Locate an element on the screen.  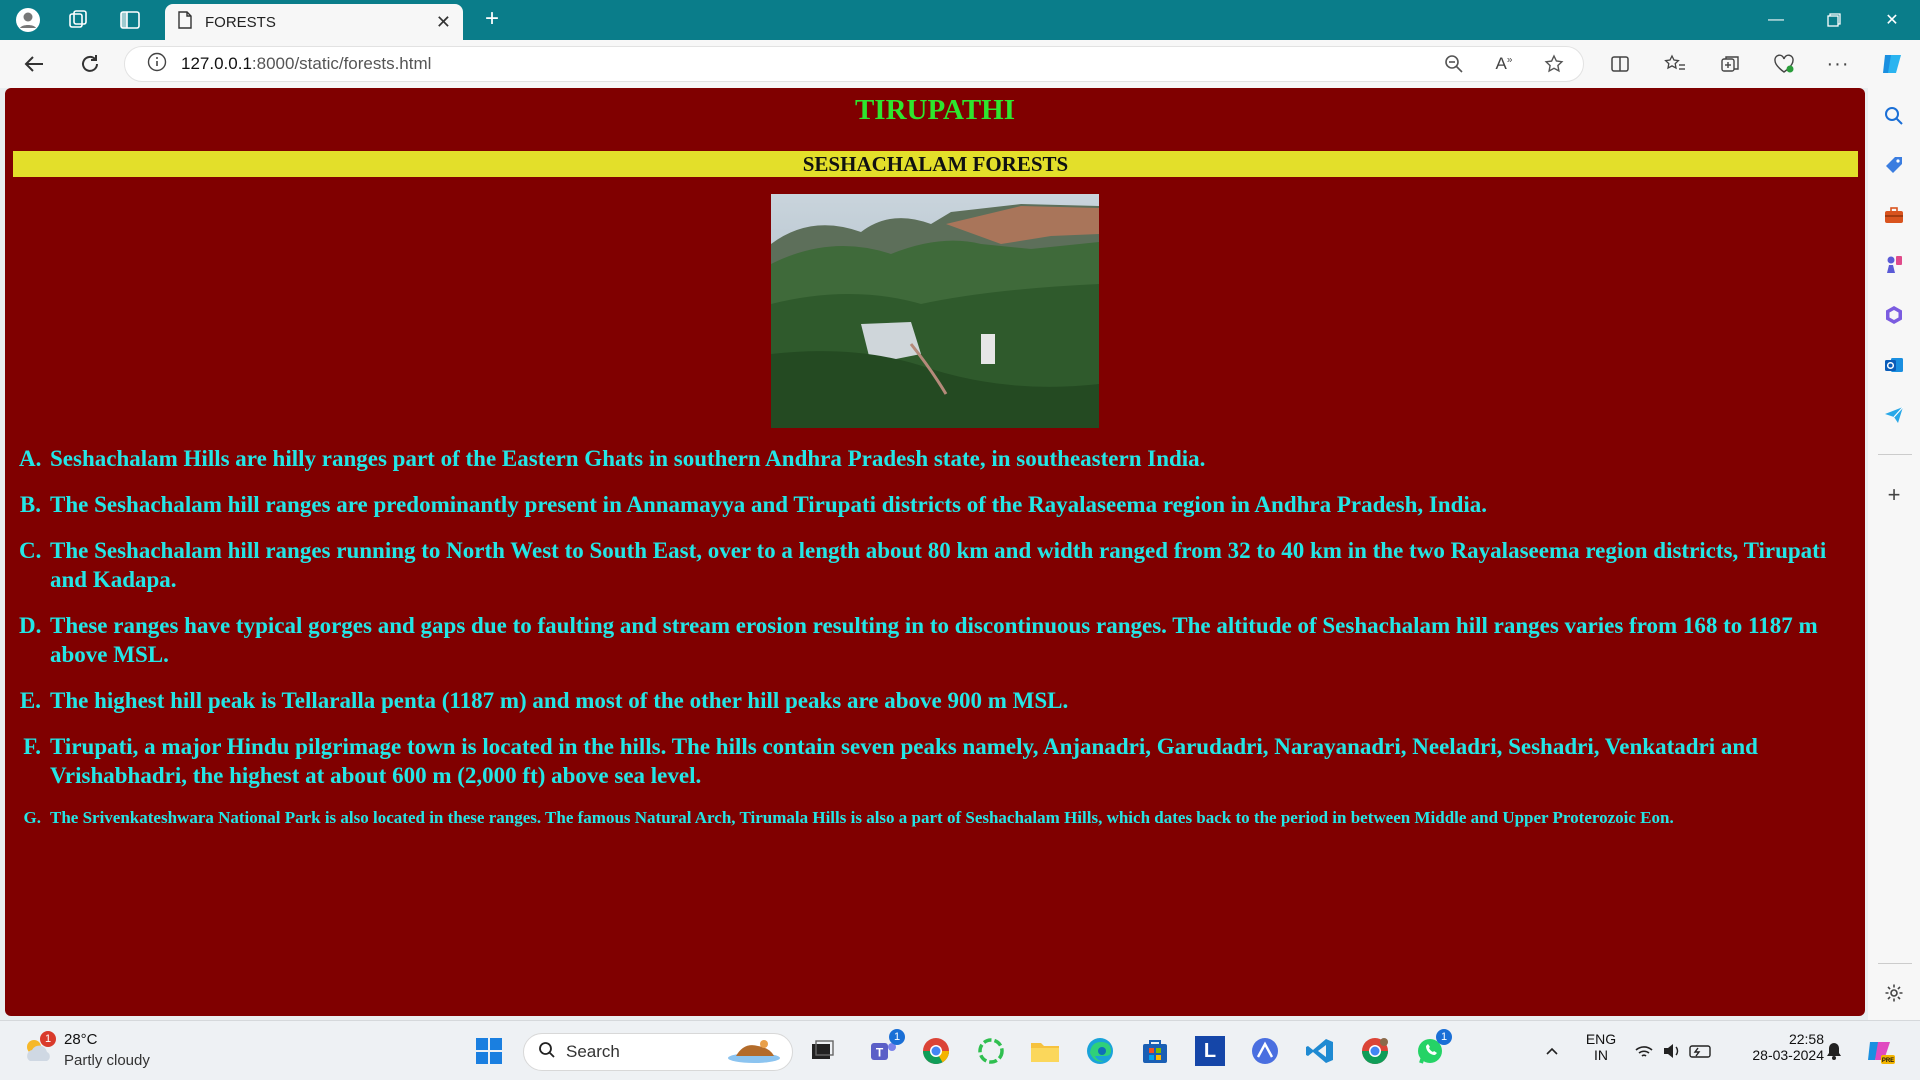
read-aloud-icon: A» is located at coordinates (1504, 64).